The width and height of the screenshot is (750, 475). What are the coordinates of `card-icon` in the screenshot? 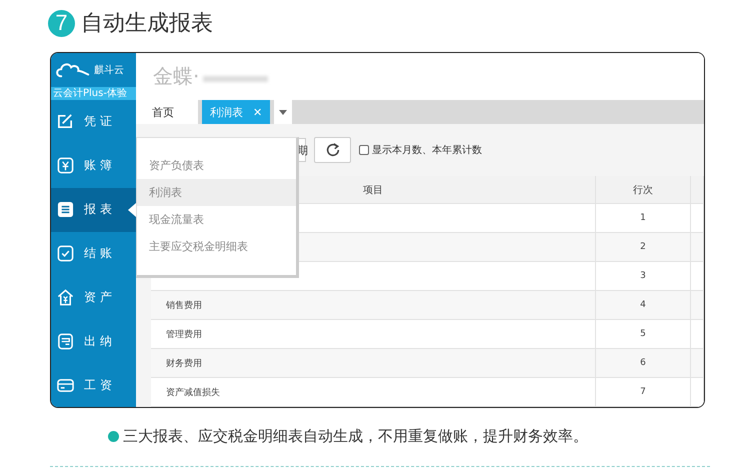 It's located at (65, 385).